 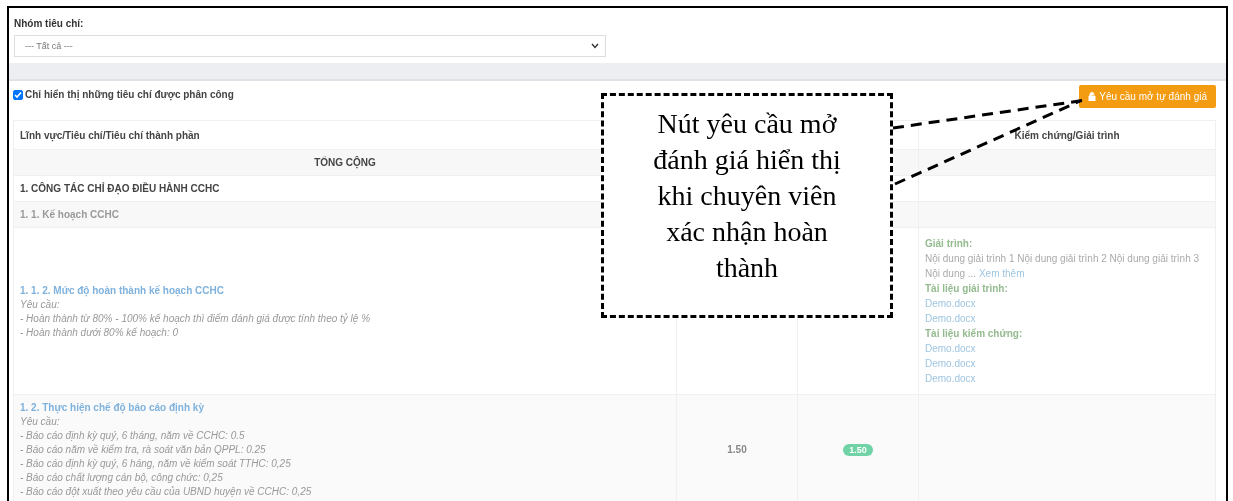 I want to click on requirement-line: - Báo cáo định kỳ quý, 6 háng, năm về kiểm soát TTHC: 0,25, so click(x=155, y=464).